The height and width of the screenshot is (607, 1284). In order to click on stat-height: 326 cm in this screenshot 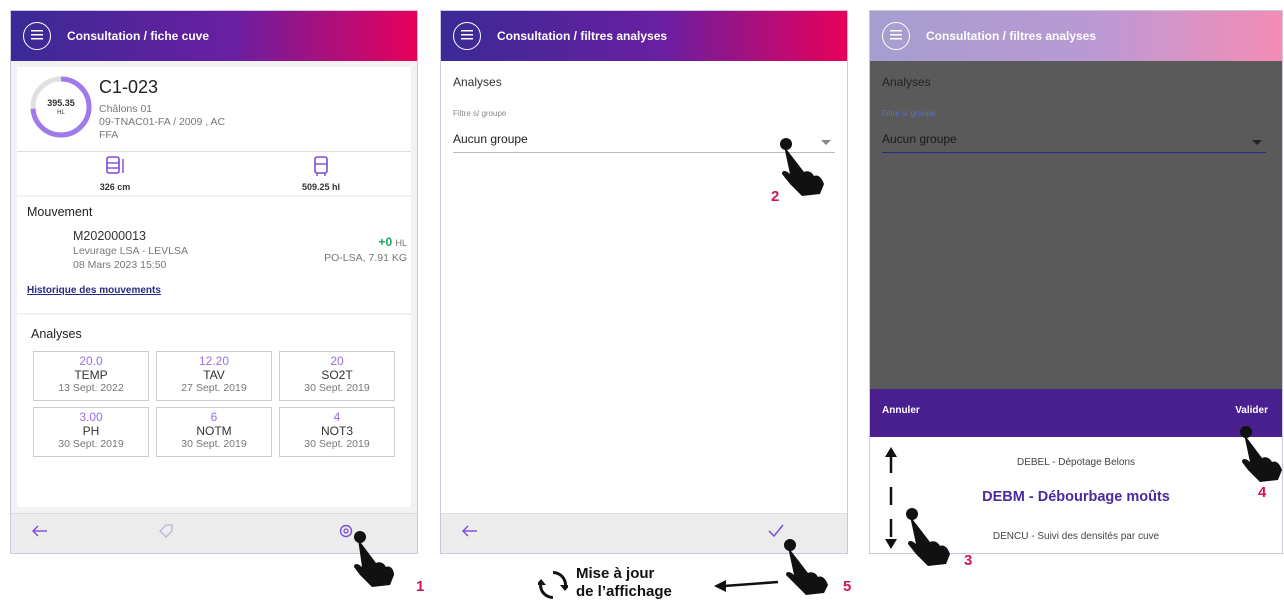, I will do `click(115, 173)`.